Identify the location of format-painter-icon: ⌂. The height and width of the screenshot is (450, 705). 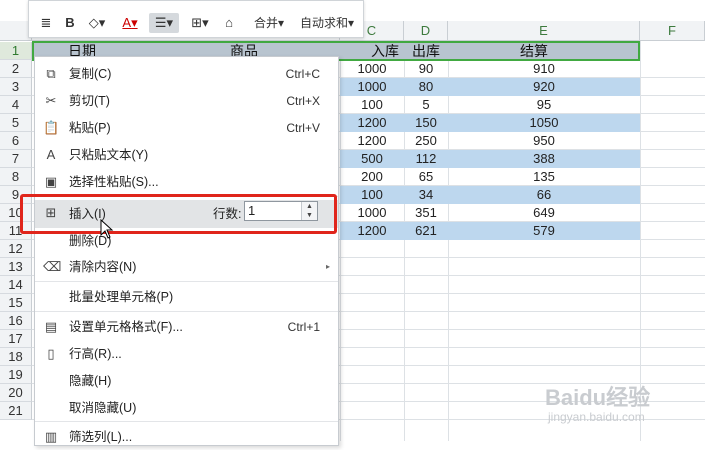
(229, 23).